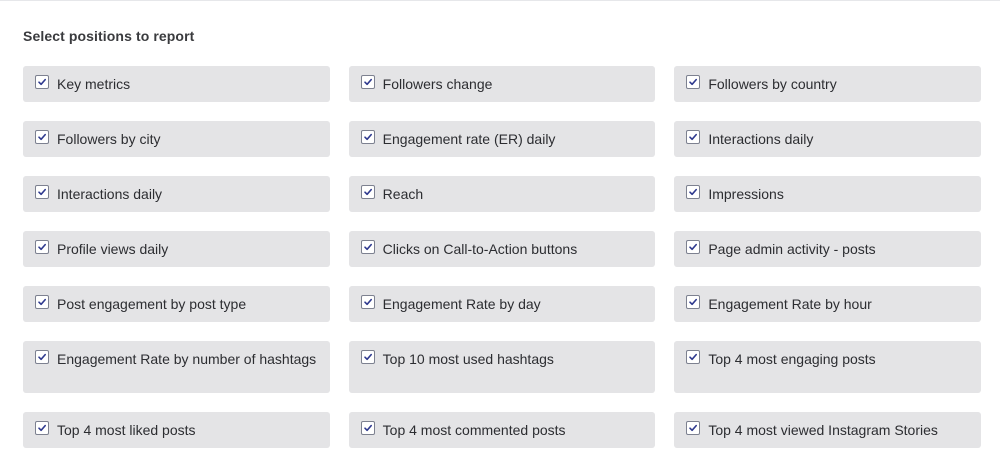  I want to click on option-label: Reach, so click(403, 194).